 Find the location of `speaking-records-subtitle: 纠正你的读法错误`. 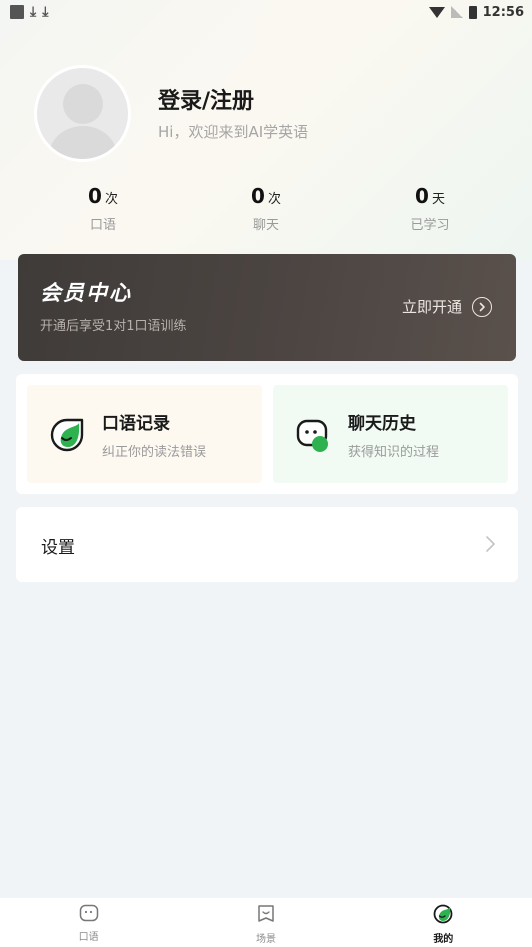

speaking-records-subtitle: 纠正你的读法错误 is located at coordinates (154, 452).